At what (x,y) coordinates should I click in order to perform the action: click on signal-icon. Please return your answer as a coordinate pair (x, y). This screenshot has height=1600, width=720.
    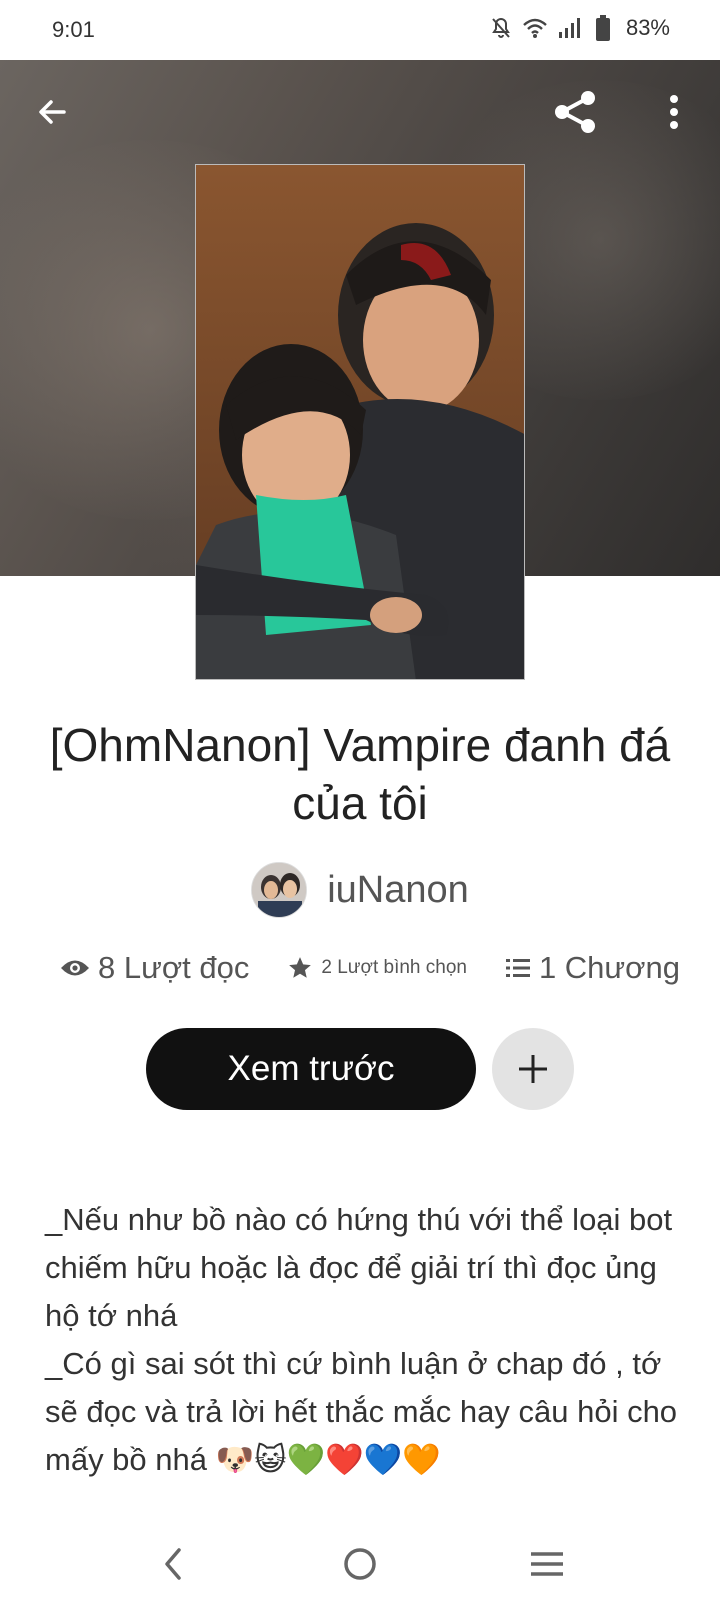
    Looking at the image, I should click on (569, 28).